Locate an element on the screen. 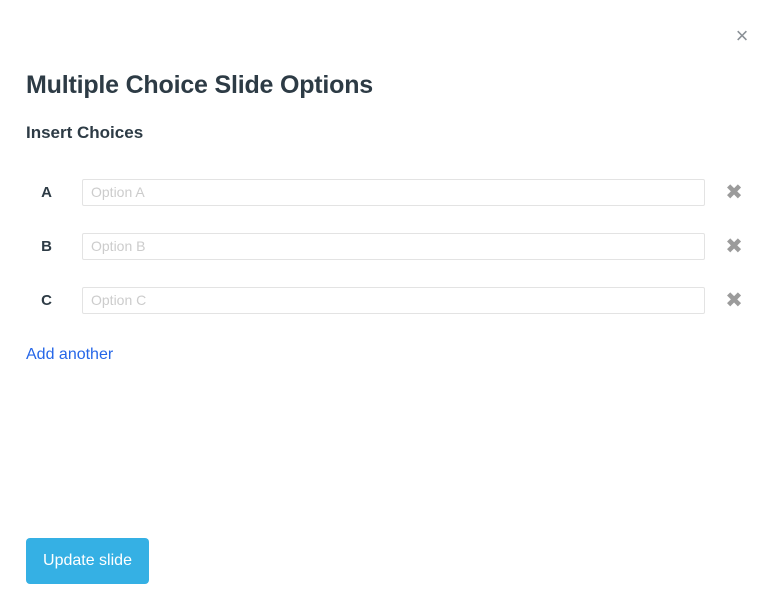  choice-letter: C is located at coordinates (46, 300).